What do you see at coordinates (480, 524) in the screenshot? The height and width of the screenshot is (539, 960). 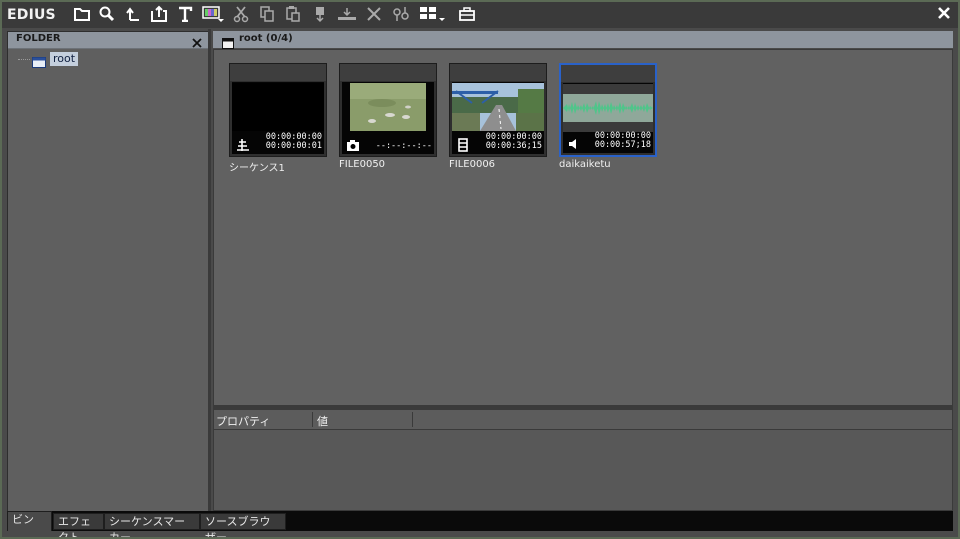 I see `panel-tab-bar: ビン エフェクト シーケンスマーカー ソースブラウザー` at bounding box center [480, 524].